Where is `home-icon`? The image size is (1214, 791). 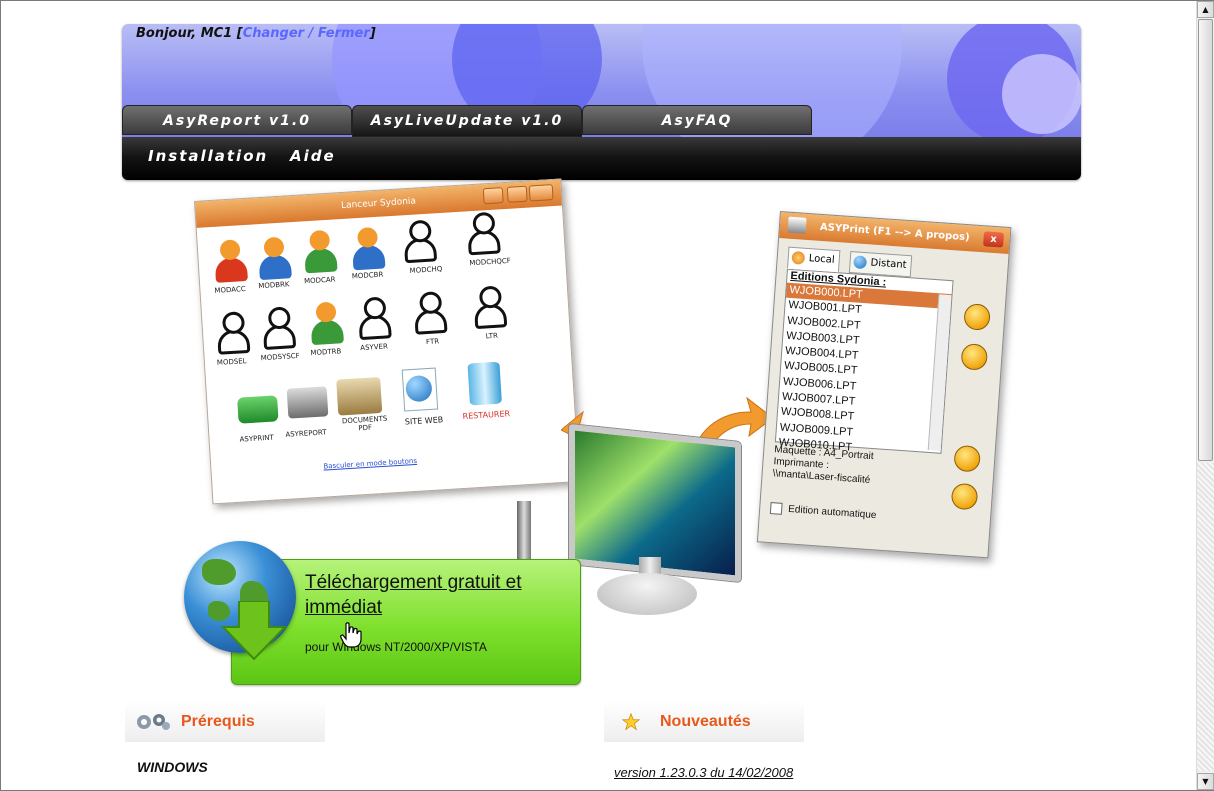
home-icon is located at coordinates (798, 257).